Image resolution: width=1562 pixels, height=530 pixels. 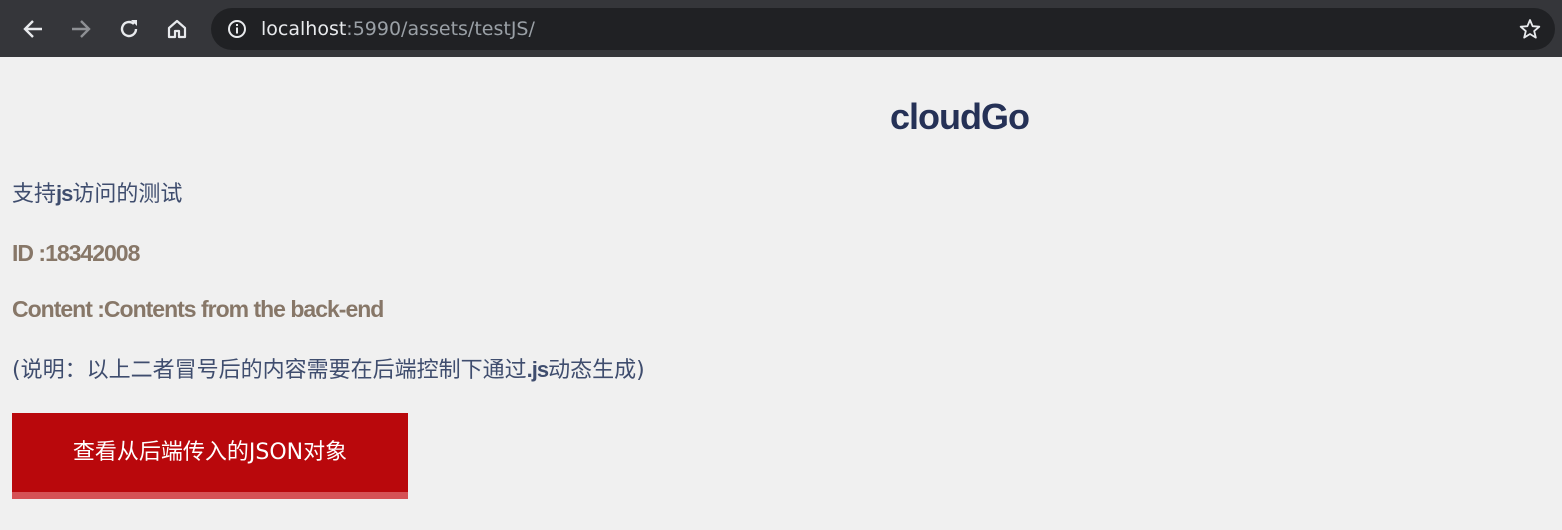 What do you see at coordinates (1530, 29) in the screenshot?
I see `star-icon` at bounding box center [1530, 29].